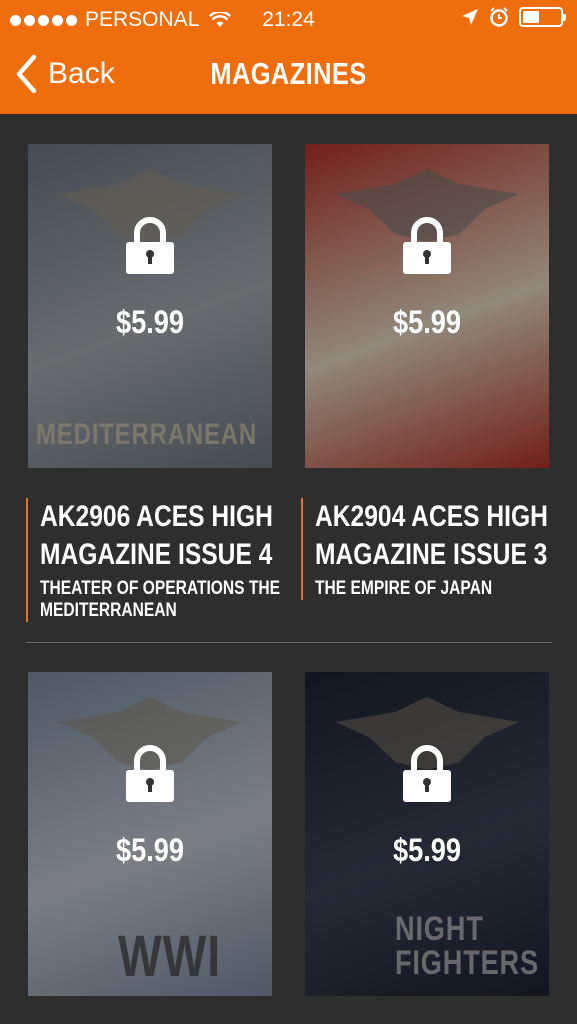 Image resolution: width=577 pixels, height=1024 pixels. Describe the element at coordinates (531, 17) in the screenshot. I see `battery-level` at that location.